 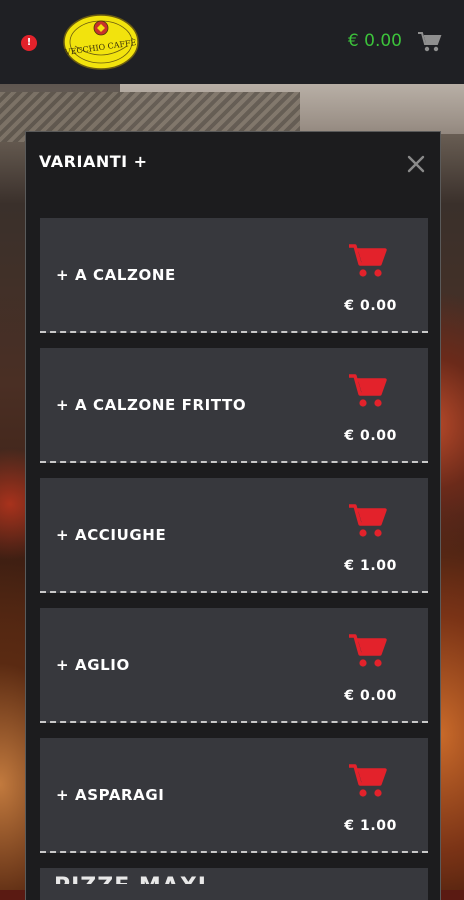 I want to click on variant-name: + A CALZONE FRITTO, so click(x=151, y=405).